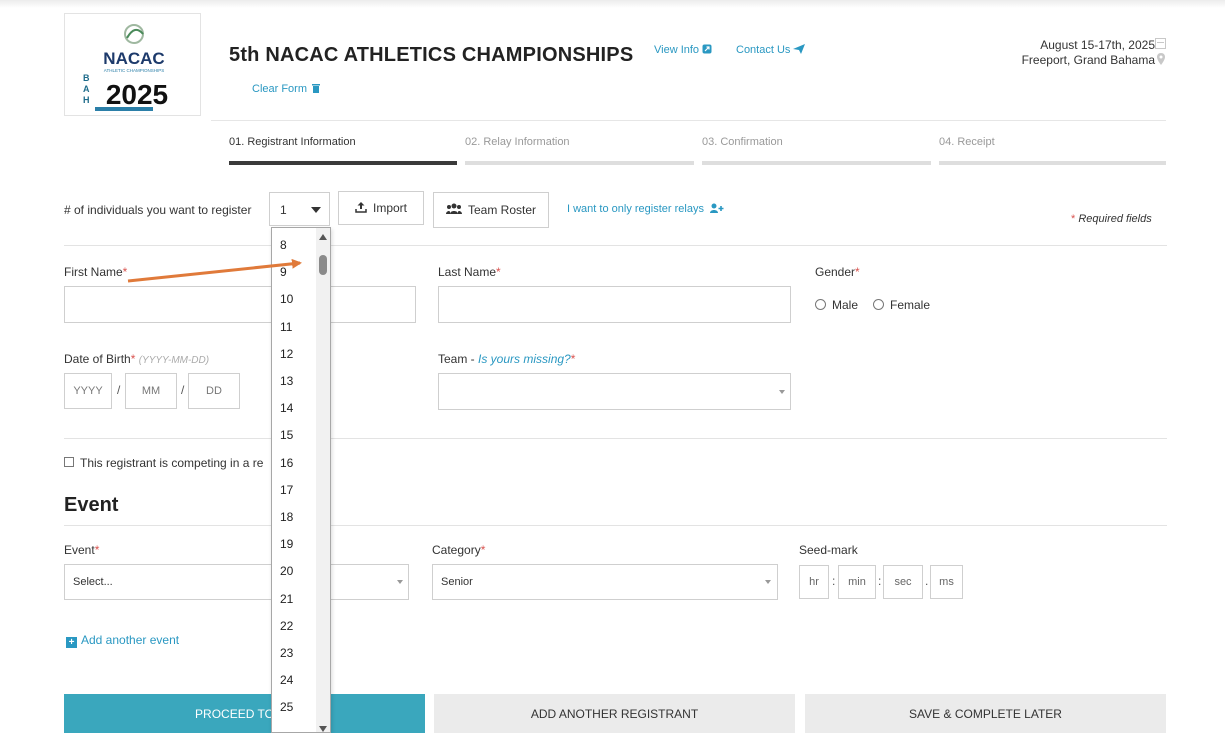  What do you see at coordinates (174, 360) in the screenshot?
I see `dob-hint: (YYYY-MM-DD)` at bounding box center [174, 360].